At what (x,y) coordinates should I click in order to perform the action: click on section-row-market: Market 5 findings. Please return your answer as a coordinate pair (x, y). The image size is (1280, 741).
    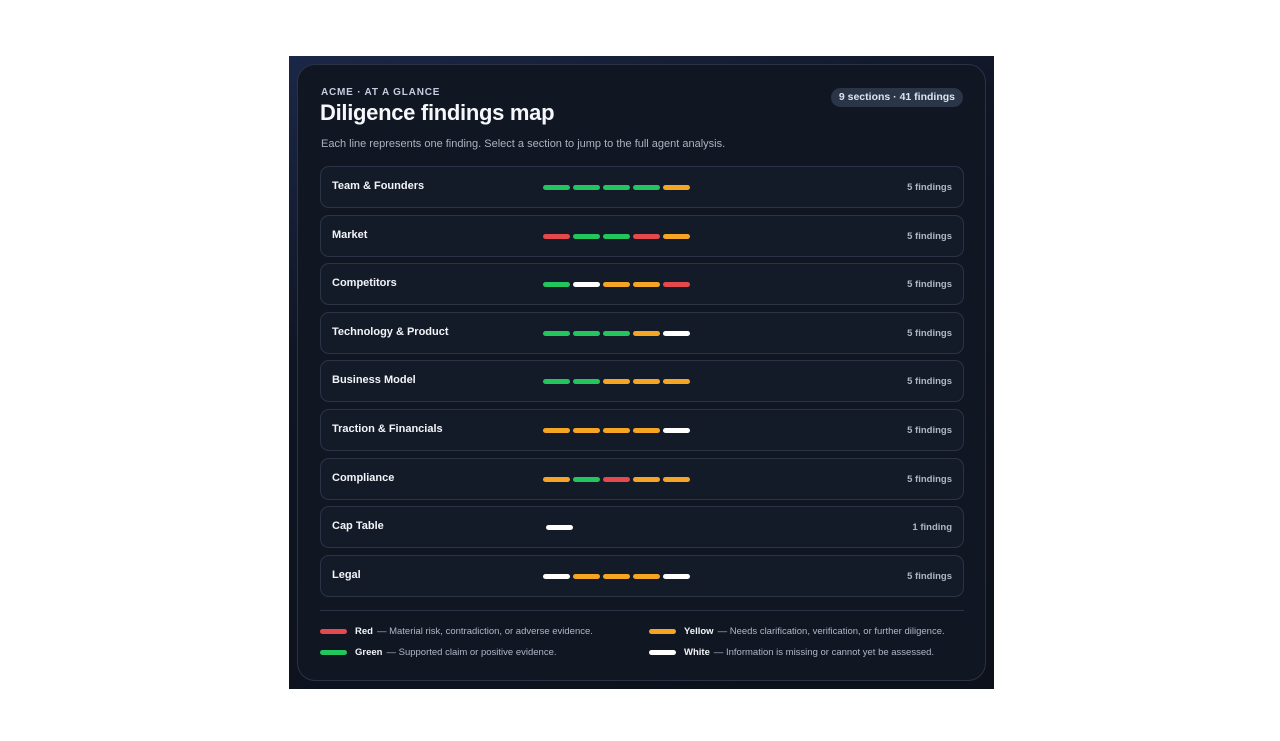
    Looking at the image, I should click on (642, 235).